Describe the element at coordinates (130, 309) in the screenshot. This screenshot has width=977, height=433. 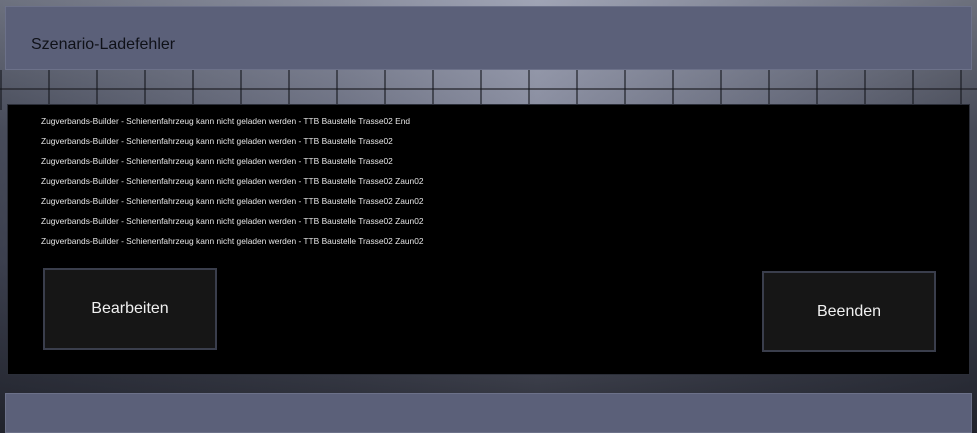
I see `edit-button: Bearbeiten` at that location.